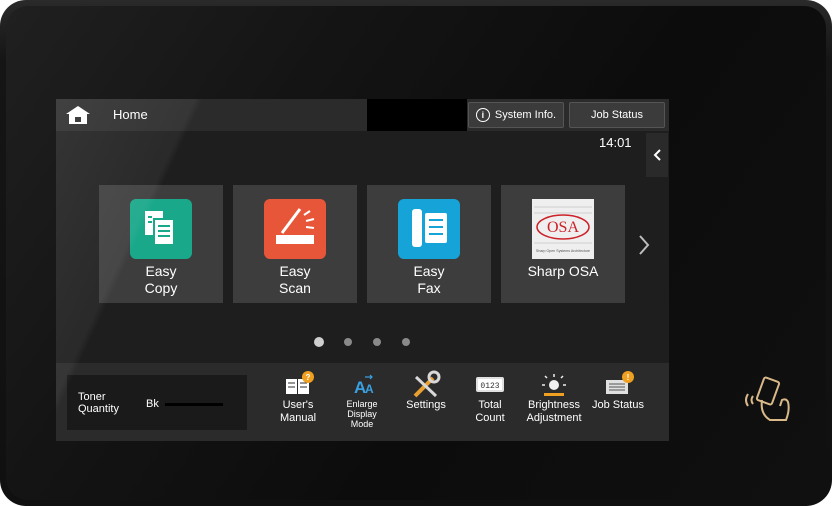 This screenshot has width=832, height=506. I want to click on enlarge-display-mode-button: A A Enlarge Display Mode, so click(362, 399).